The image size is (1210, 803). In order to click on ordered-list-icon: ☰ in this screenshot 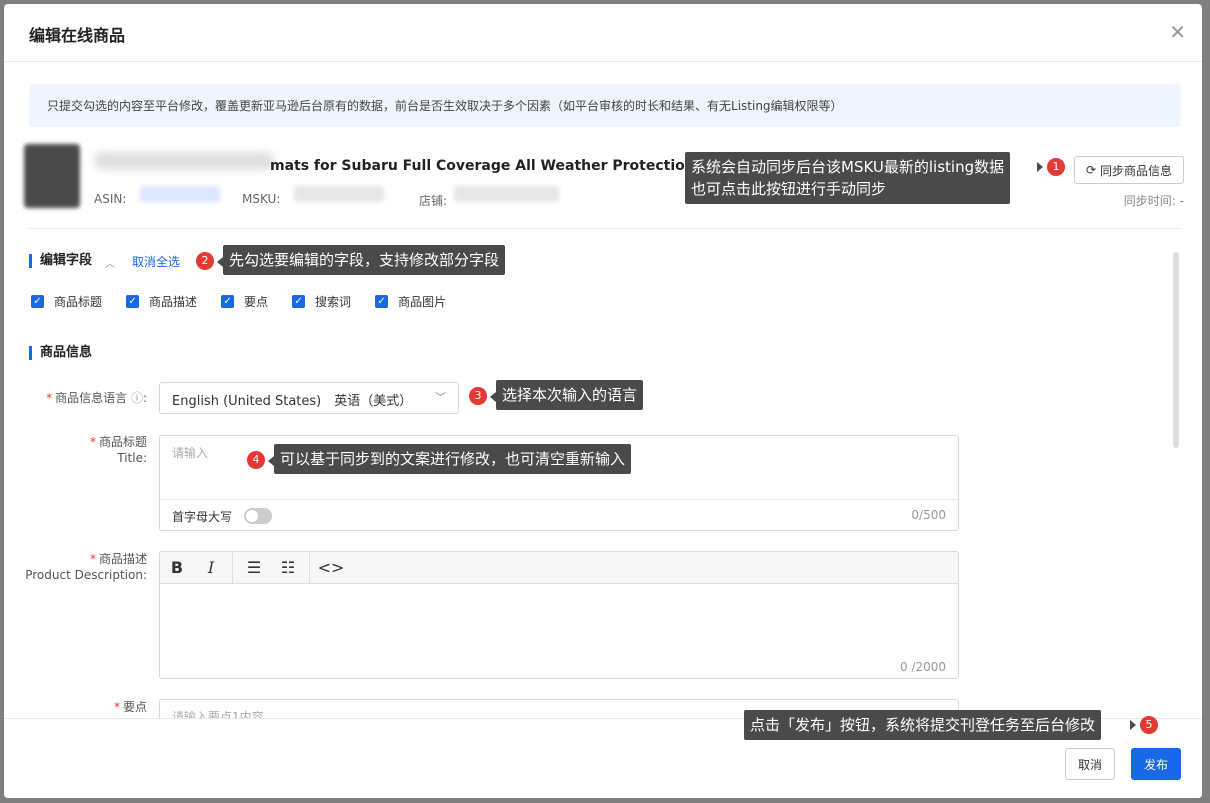, I will do `click(254, 567)`.